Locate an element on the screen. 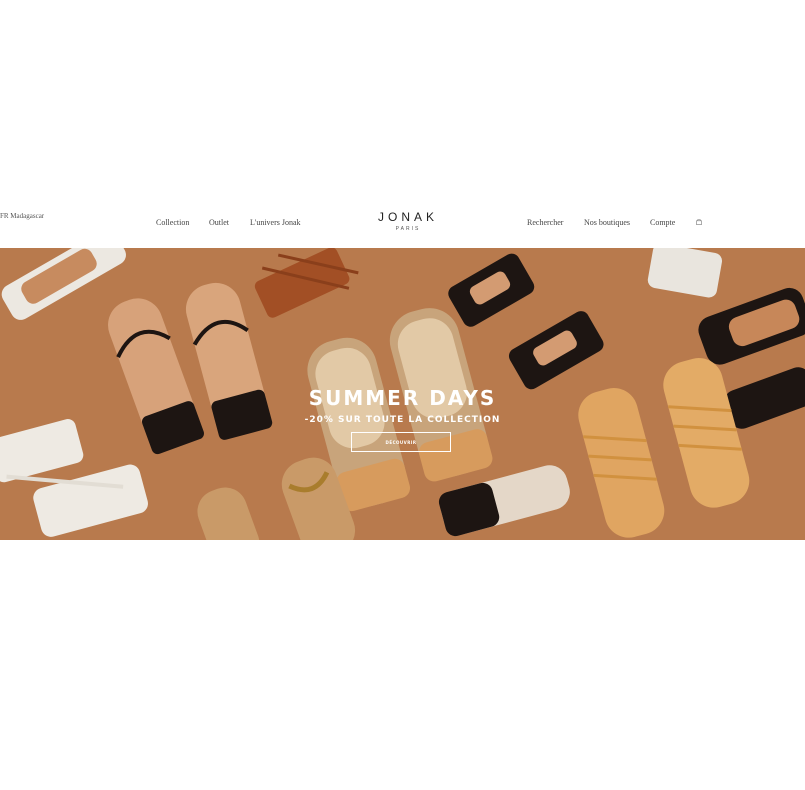  discover-button: DÉCOUVRIR is located at coordinates (401, 442).